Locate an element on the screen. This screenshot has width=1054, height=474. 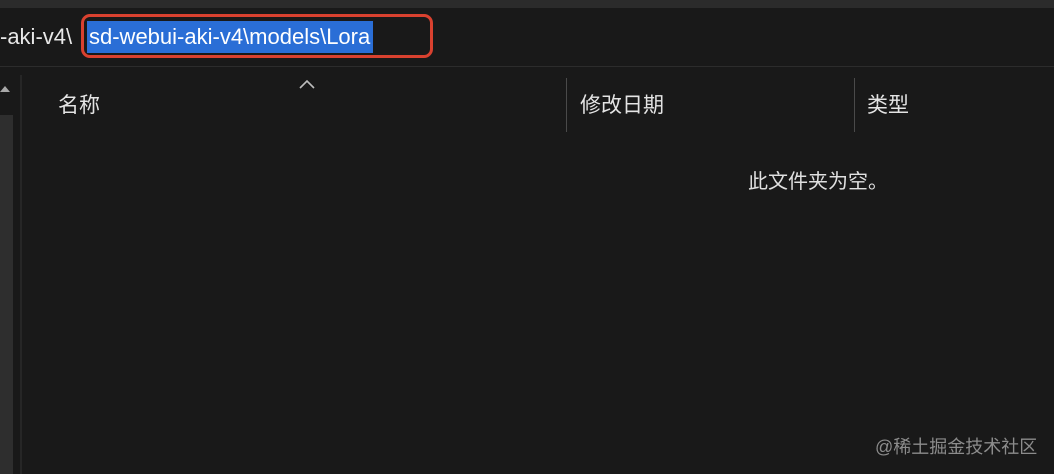
pane-divider is located at coordinates (21, 274).